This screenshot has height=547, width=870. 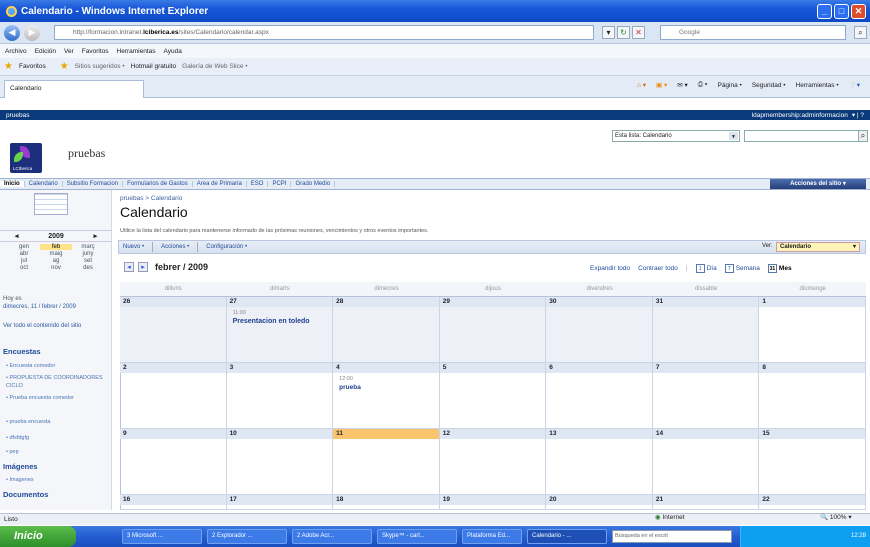 What do you see at coordinates (386, 502) in the screenshot?
I see `calendar-day: 18` at bounding box center [386, 502].